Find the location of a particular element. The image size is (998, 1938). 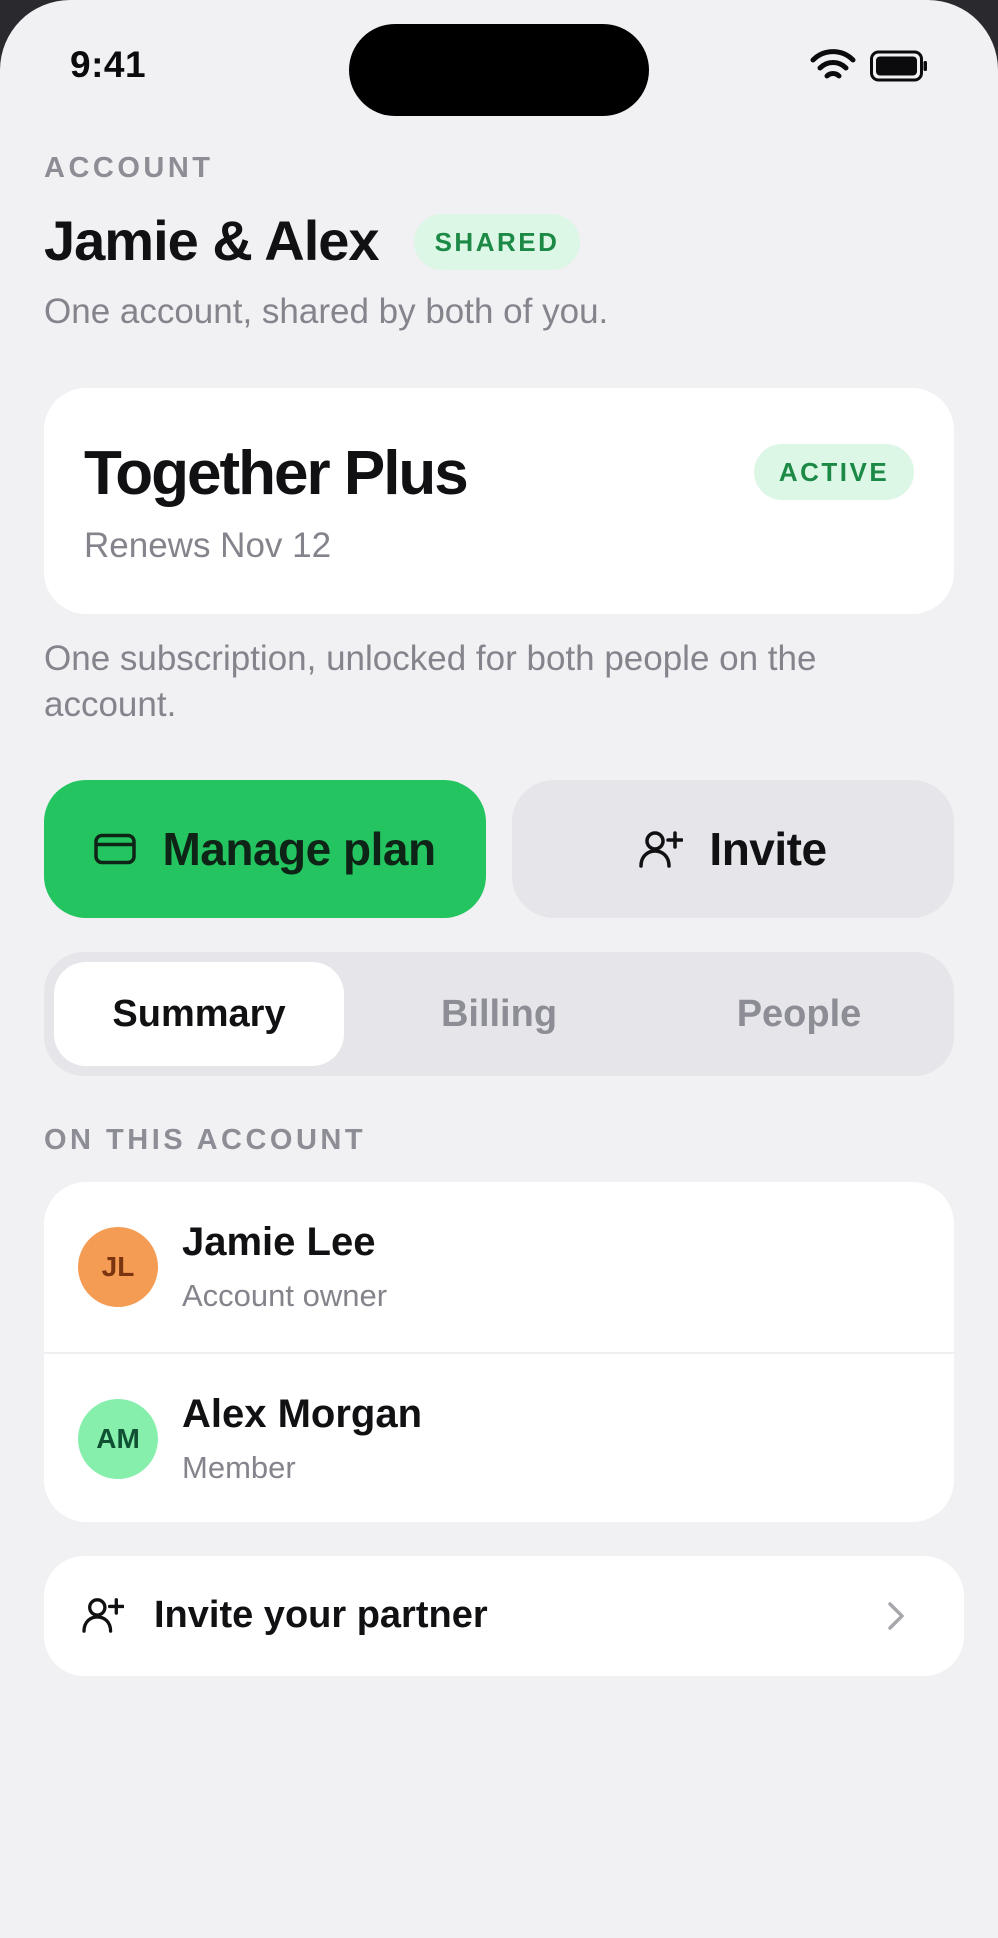

plan-renewal-date: Renews Nov 12 is located at coordinates (208, 545).